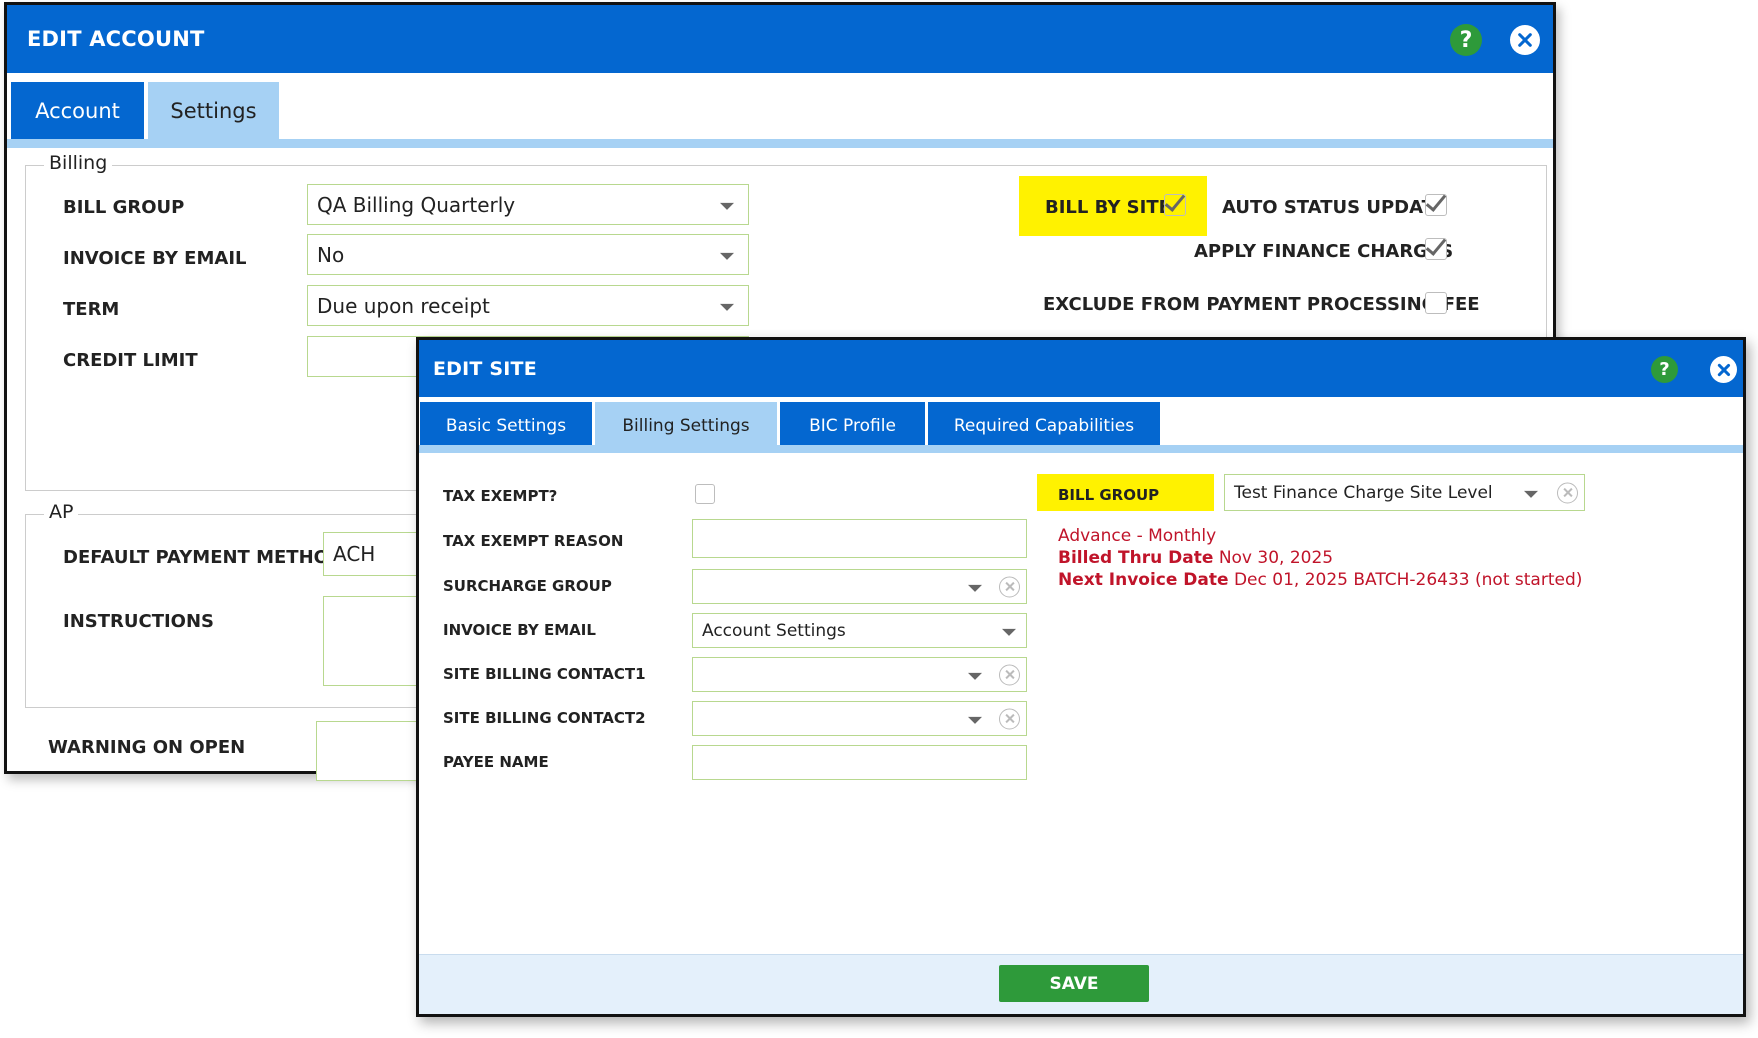 This screenshot has height=1038, width=1758. What do you see at coordinates (1334, 207) in the screenshot?
I see `auto-status-update-label: AUTO STATUS UPDATE` at bounding box center [1334, 207].